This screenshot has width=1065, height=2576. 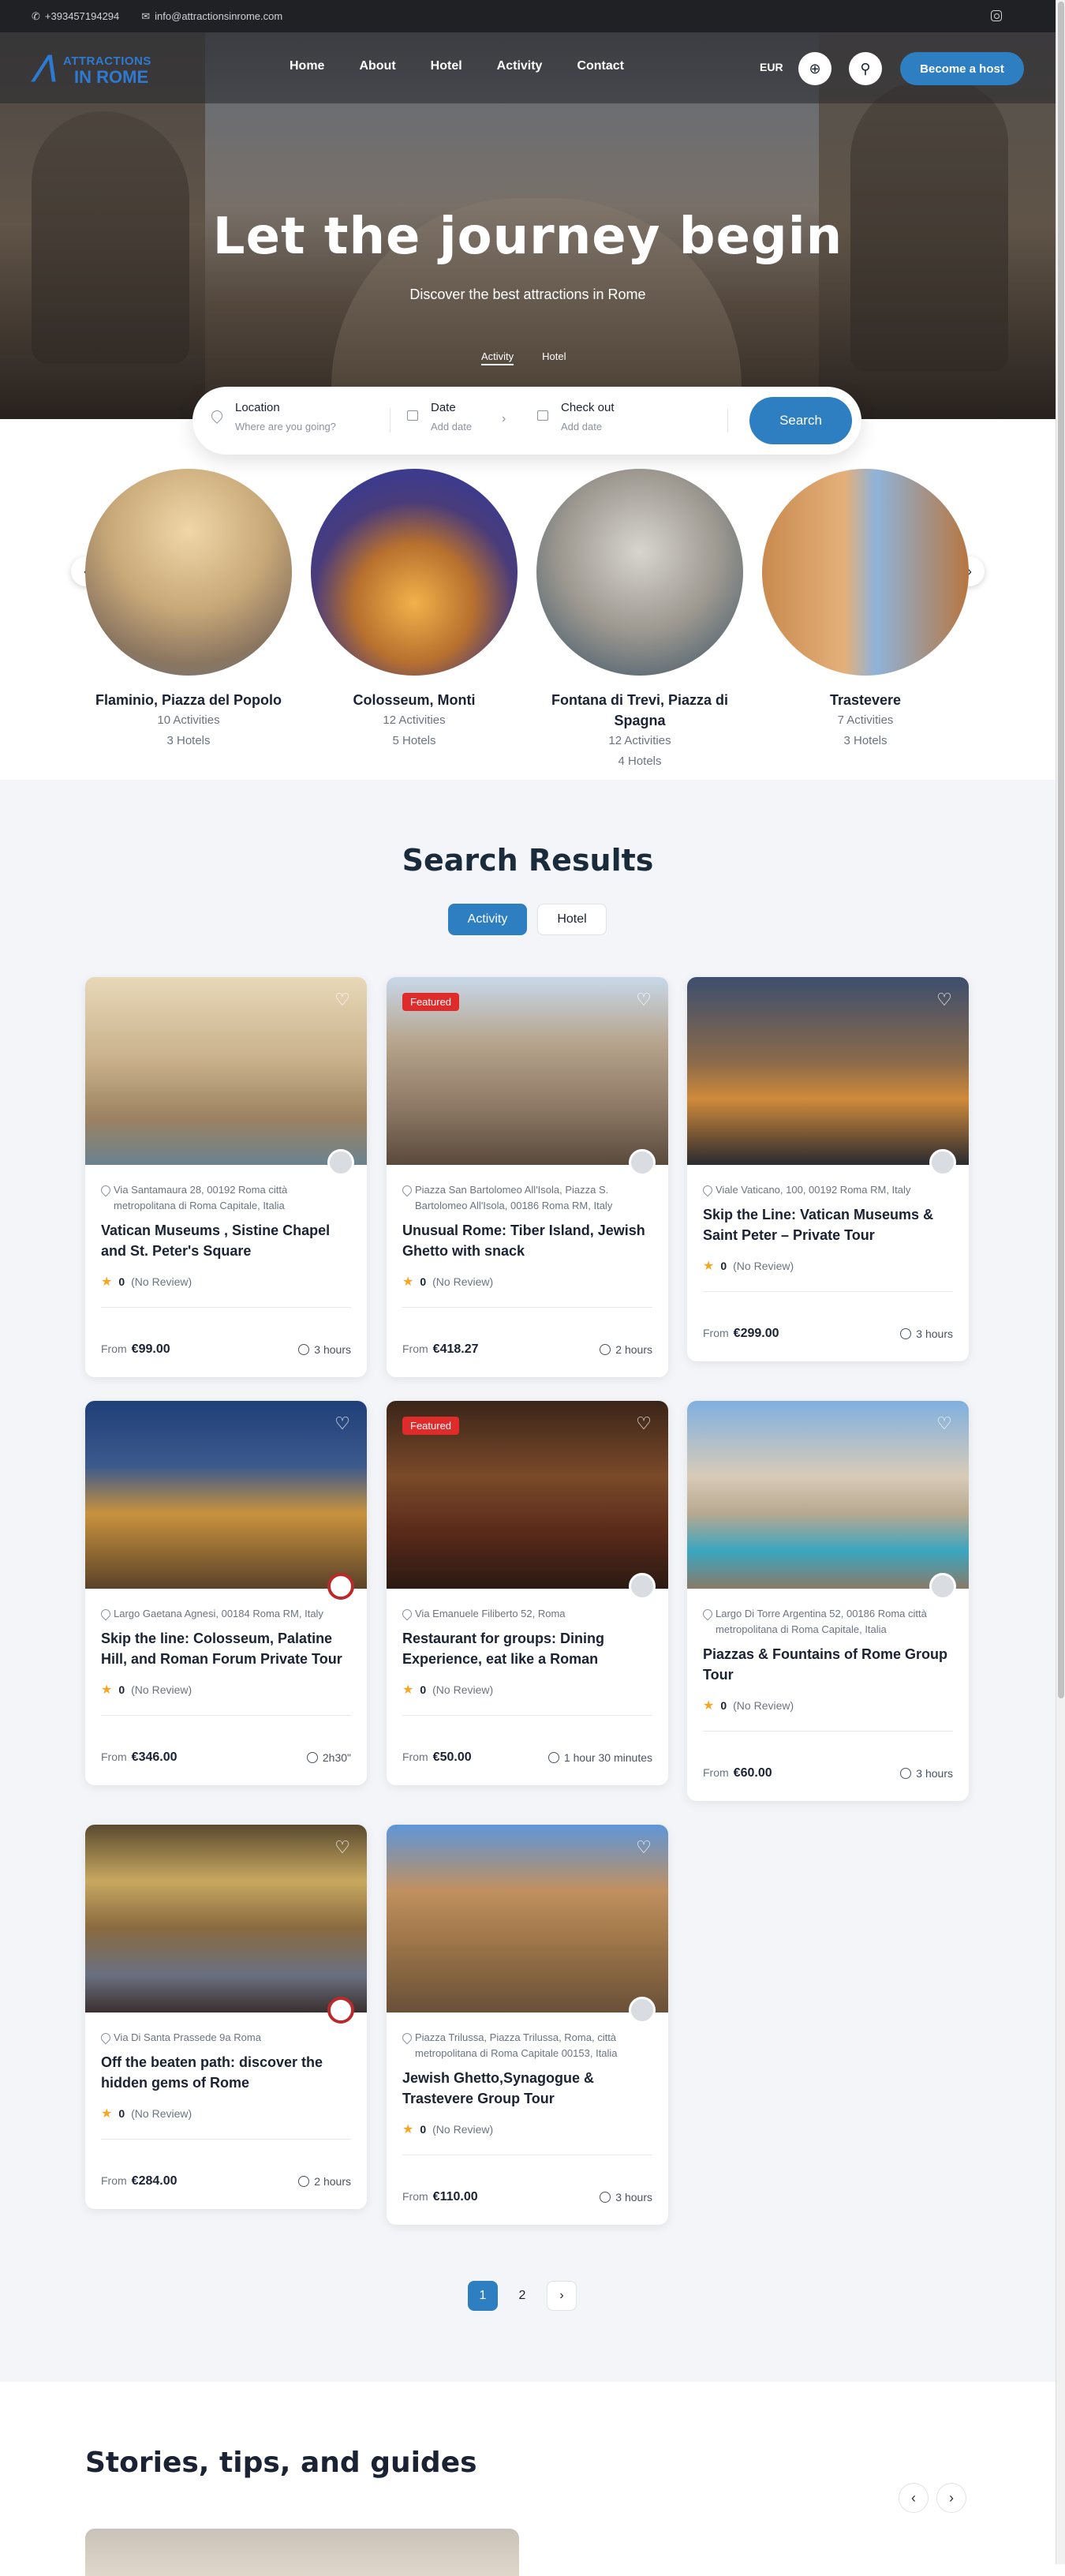 I want to click on destination-card: Colosseum, Monti 12 Activities 5 Hotels, so click(x=414, y=610).